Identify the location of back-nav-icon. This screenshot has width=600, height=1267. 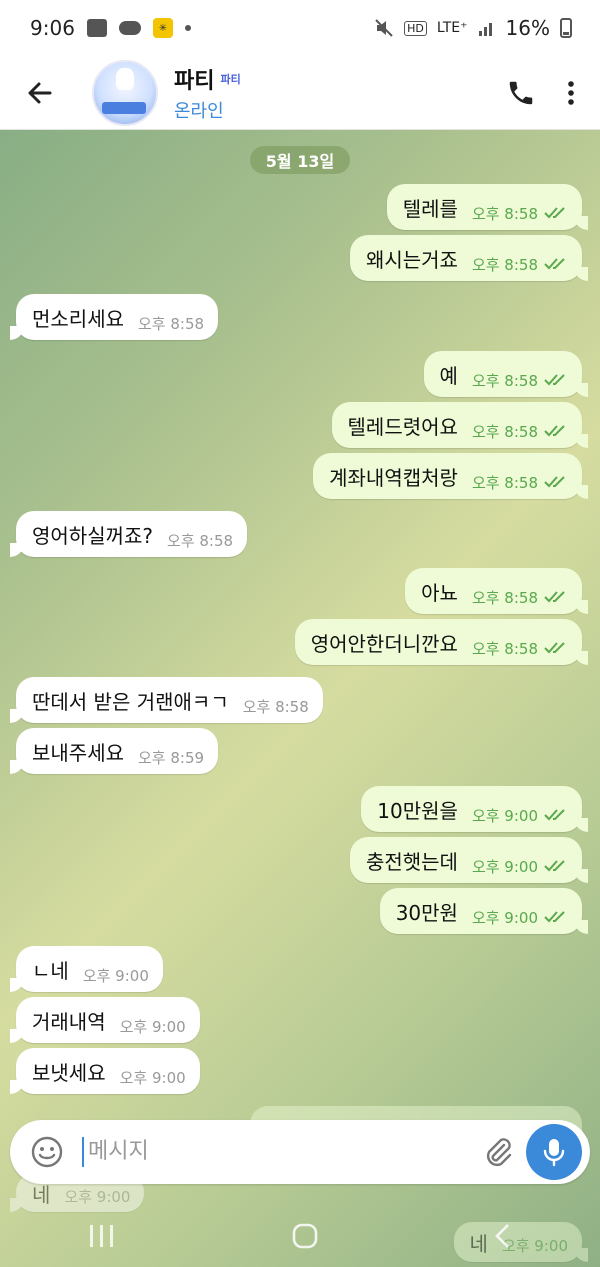
(503, 1236).